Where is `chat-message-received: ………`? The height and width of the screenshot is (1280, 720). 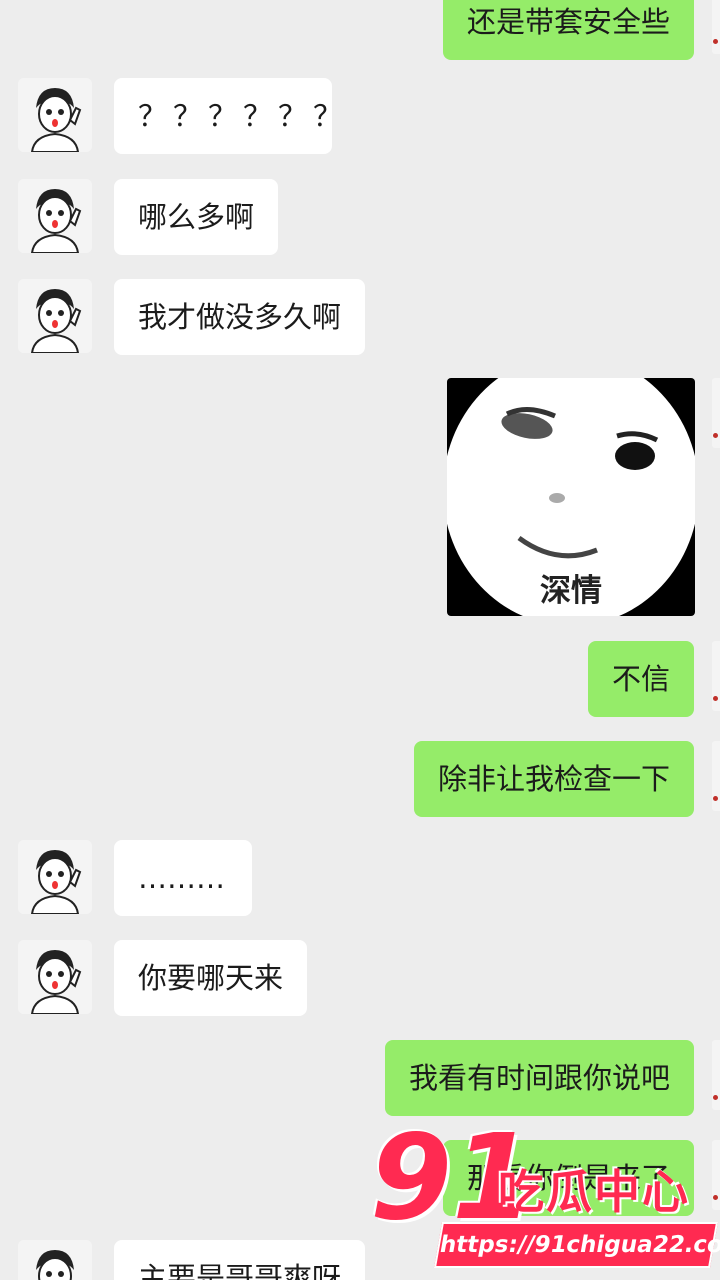
chat-message-received: ……… is located at coordinates (360, 880).